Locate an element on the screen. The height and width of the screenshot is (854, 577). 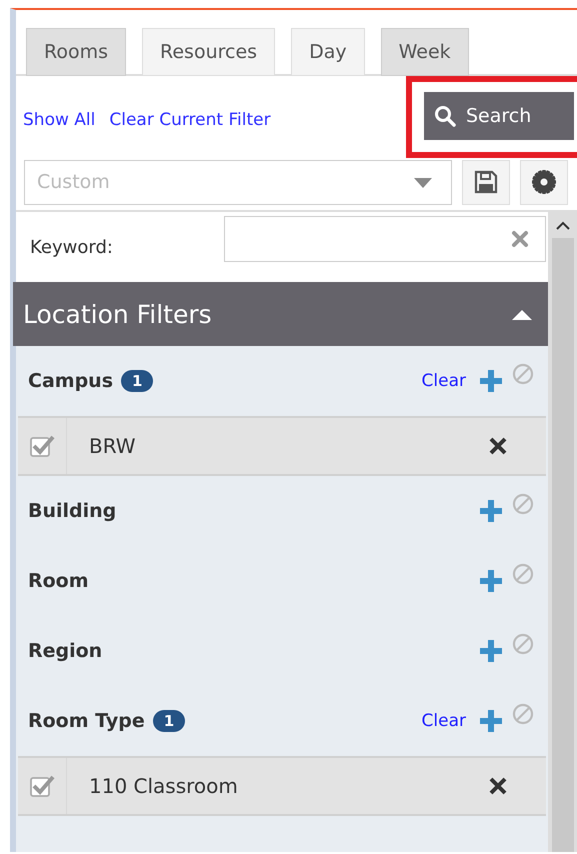
scroll-up-icon is located at coordinates (563, 225).